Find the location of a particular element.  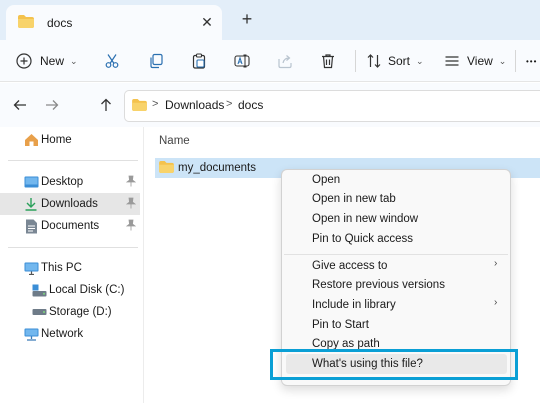

sidebar-item-this-pc: This PC is located at coordinates (70, 268).